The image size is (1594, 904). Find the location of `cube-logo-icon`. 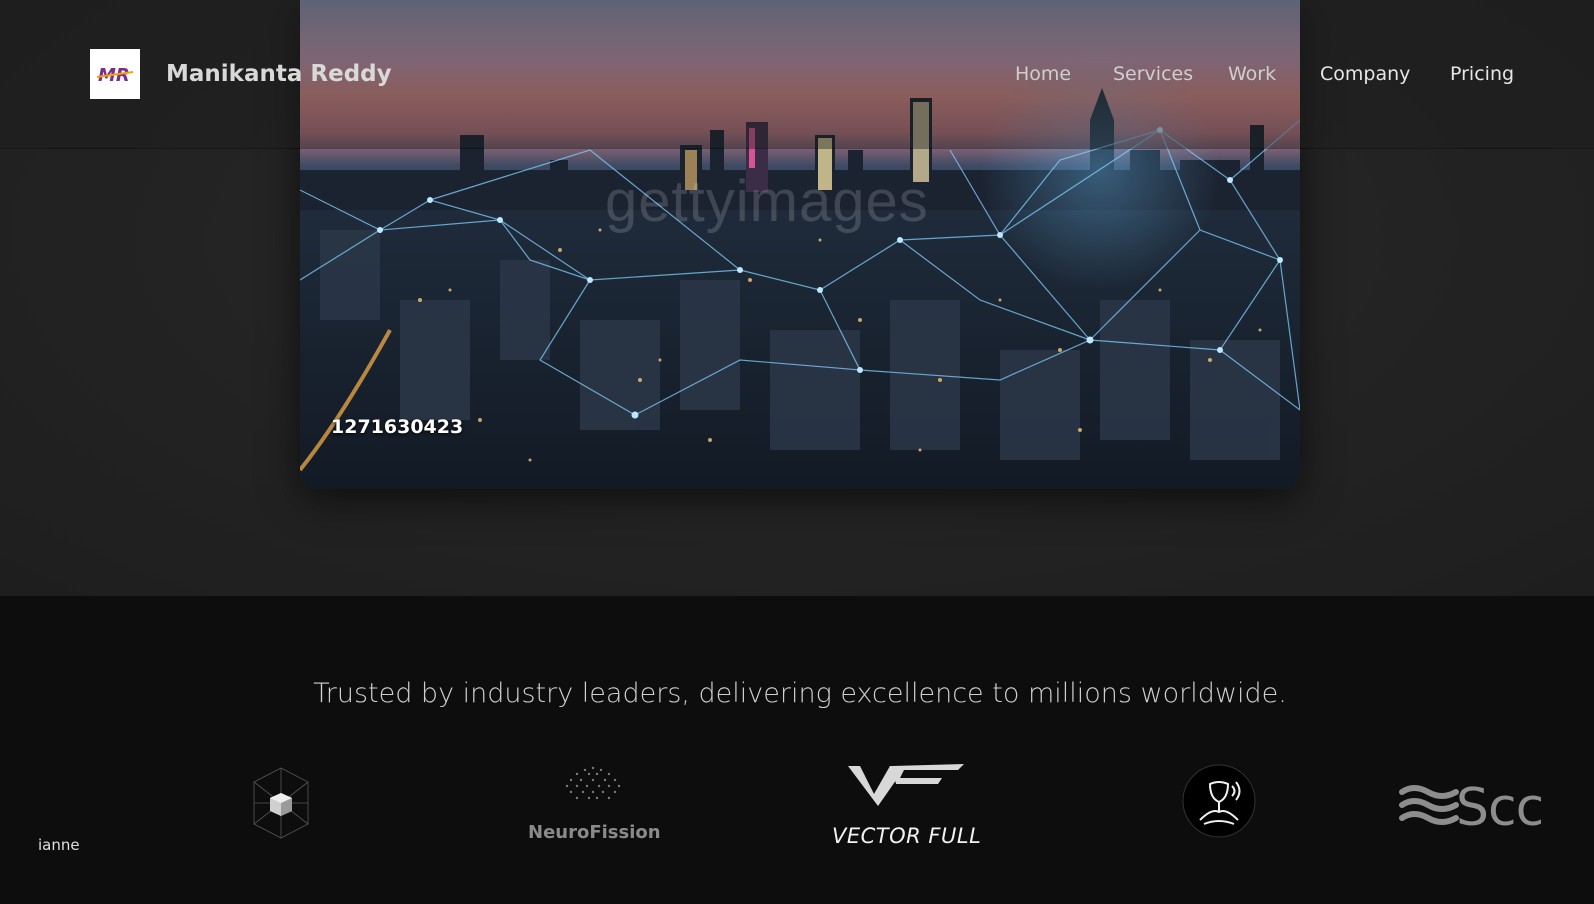

cube-logo-icon is located at coordinates (281, 803).